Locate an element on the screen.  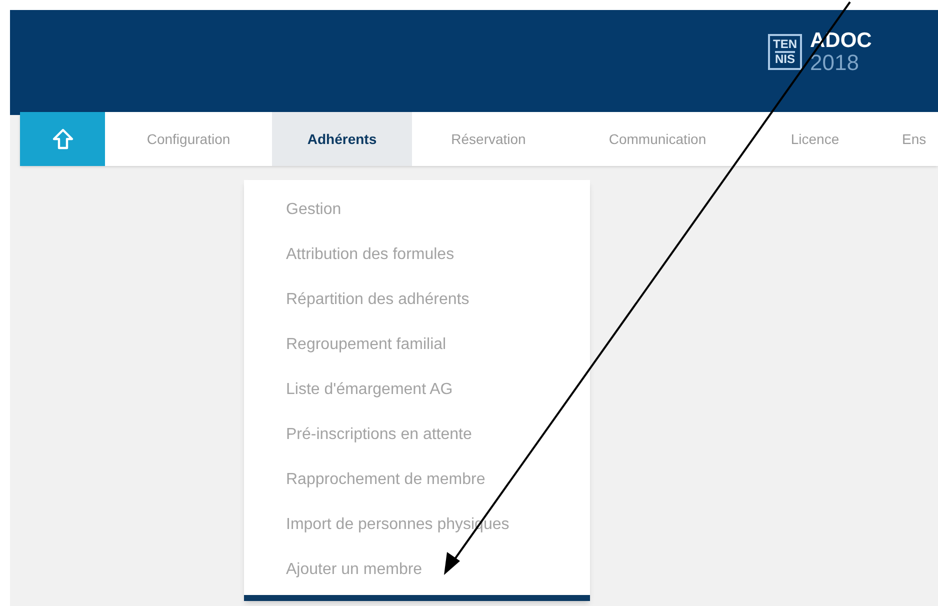
menu-item: Gestion is located at coordinates (417, 220).